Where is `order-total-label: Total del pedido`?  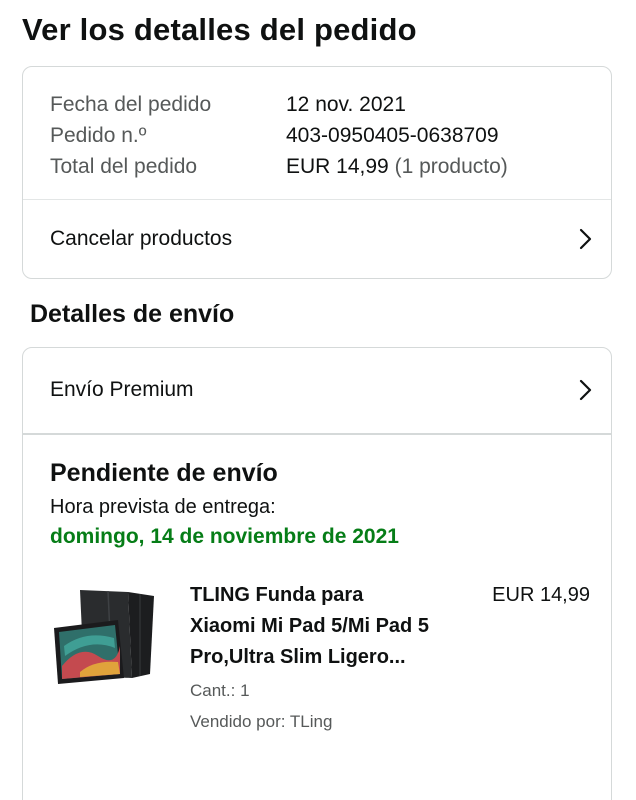
order-total-label: Total del pedido is located at coordinates (124, 166).